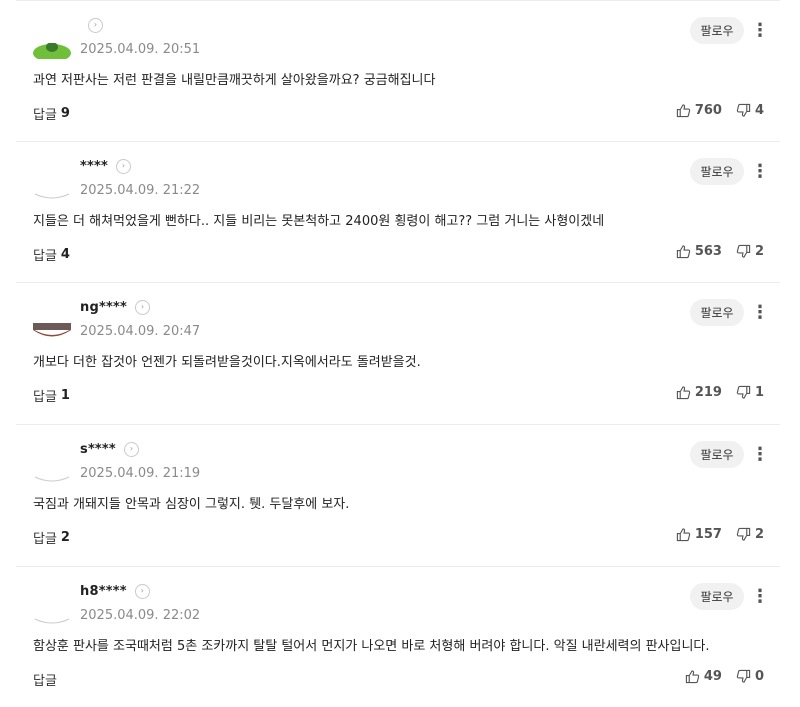 The image size is (800, 707). I want to click on reply-button: 답글 1, so click(51, 395).